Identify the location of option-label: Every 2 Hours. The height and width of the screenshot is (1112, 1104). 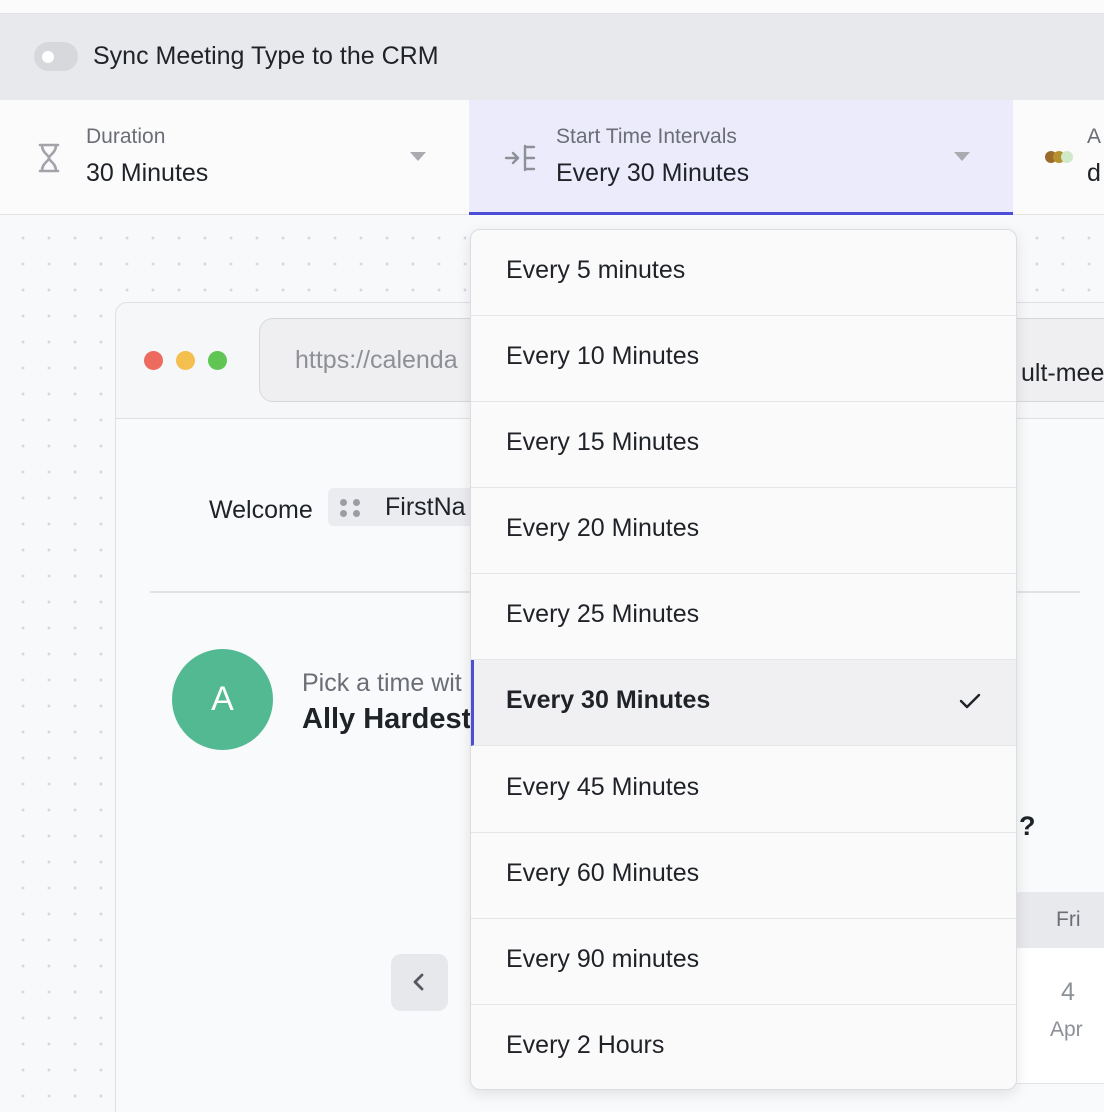
(585, 1045).